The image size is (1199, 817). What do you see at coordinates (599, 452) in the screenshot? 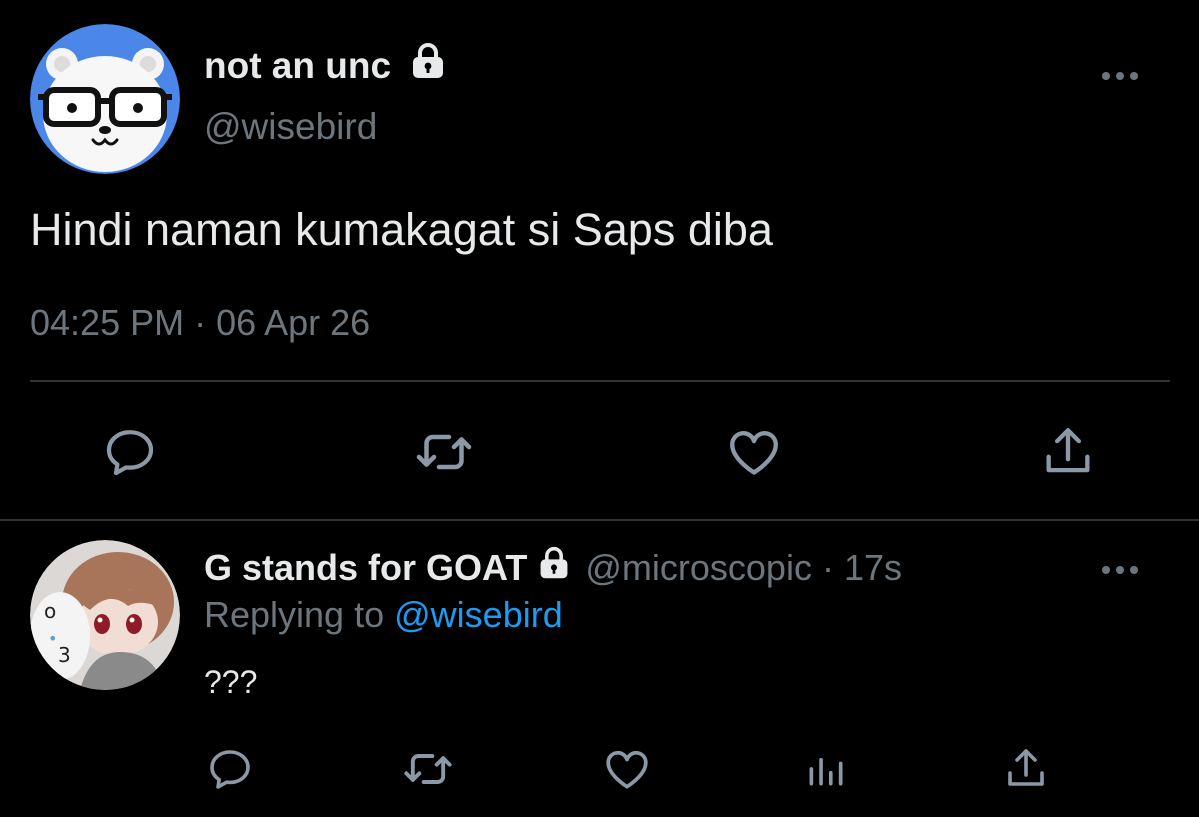
I see `tweet-actions` at bounding box center [599, 452].